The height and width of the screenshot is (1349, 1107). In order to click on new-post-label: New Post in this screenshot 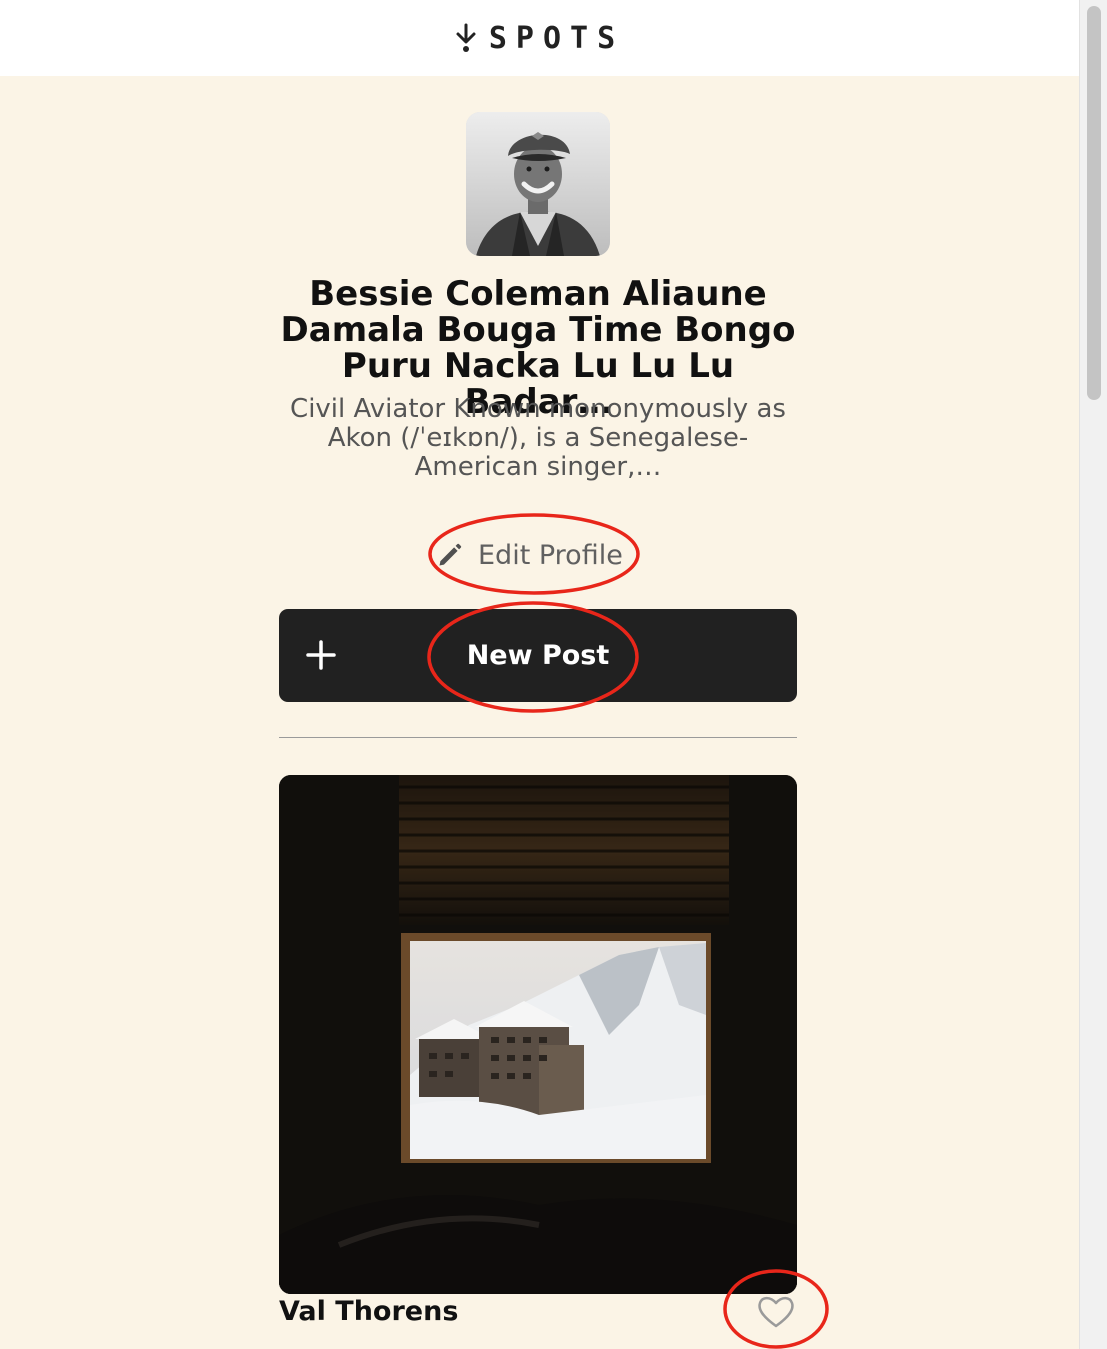, I will do `click(538, 655)`.